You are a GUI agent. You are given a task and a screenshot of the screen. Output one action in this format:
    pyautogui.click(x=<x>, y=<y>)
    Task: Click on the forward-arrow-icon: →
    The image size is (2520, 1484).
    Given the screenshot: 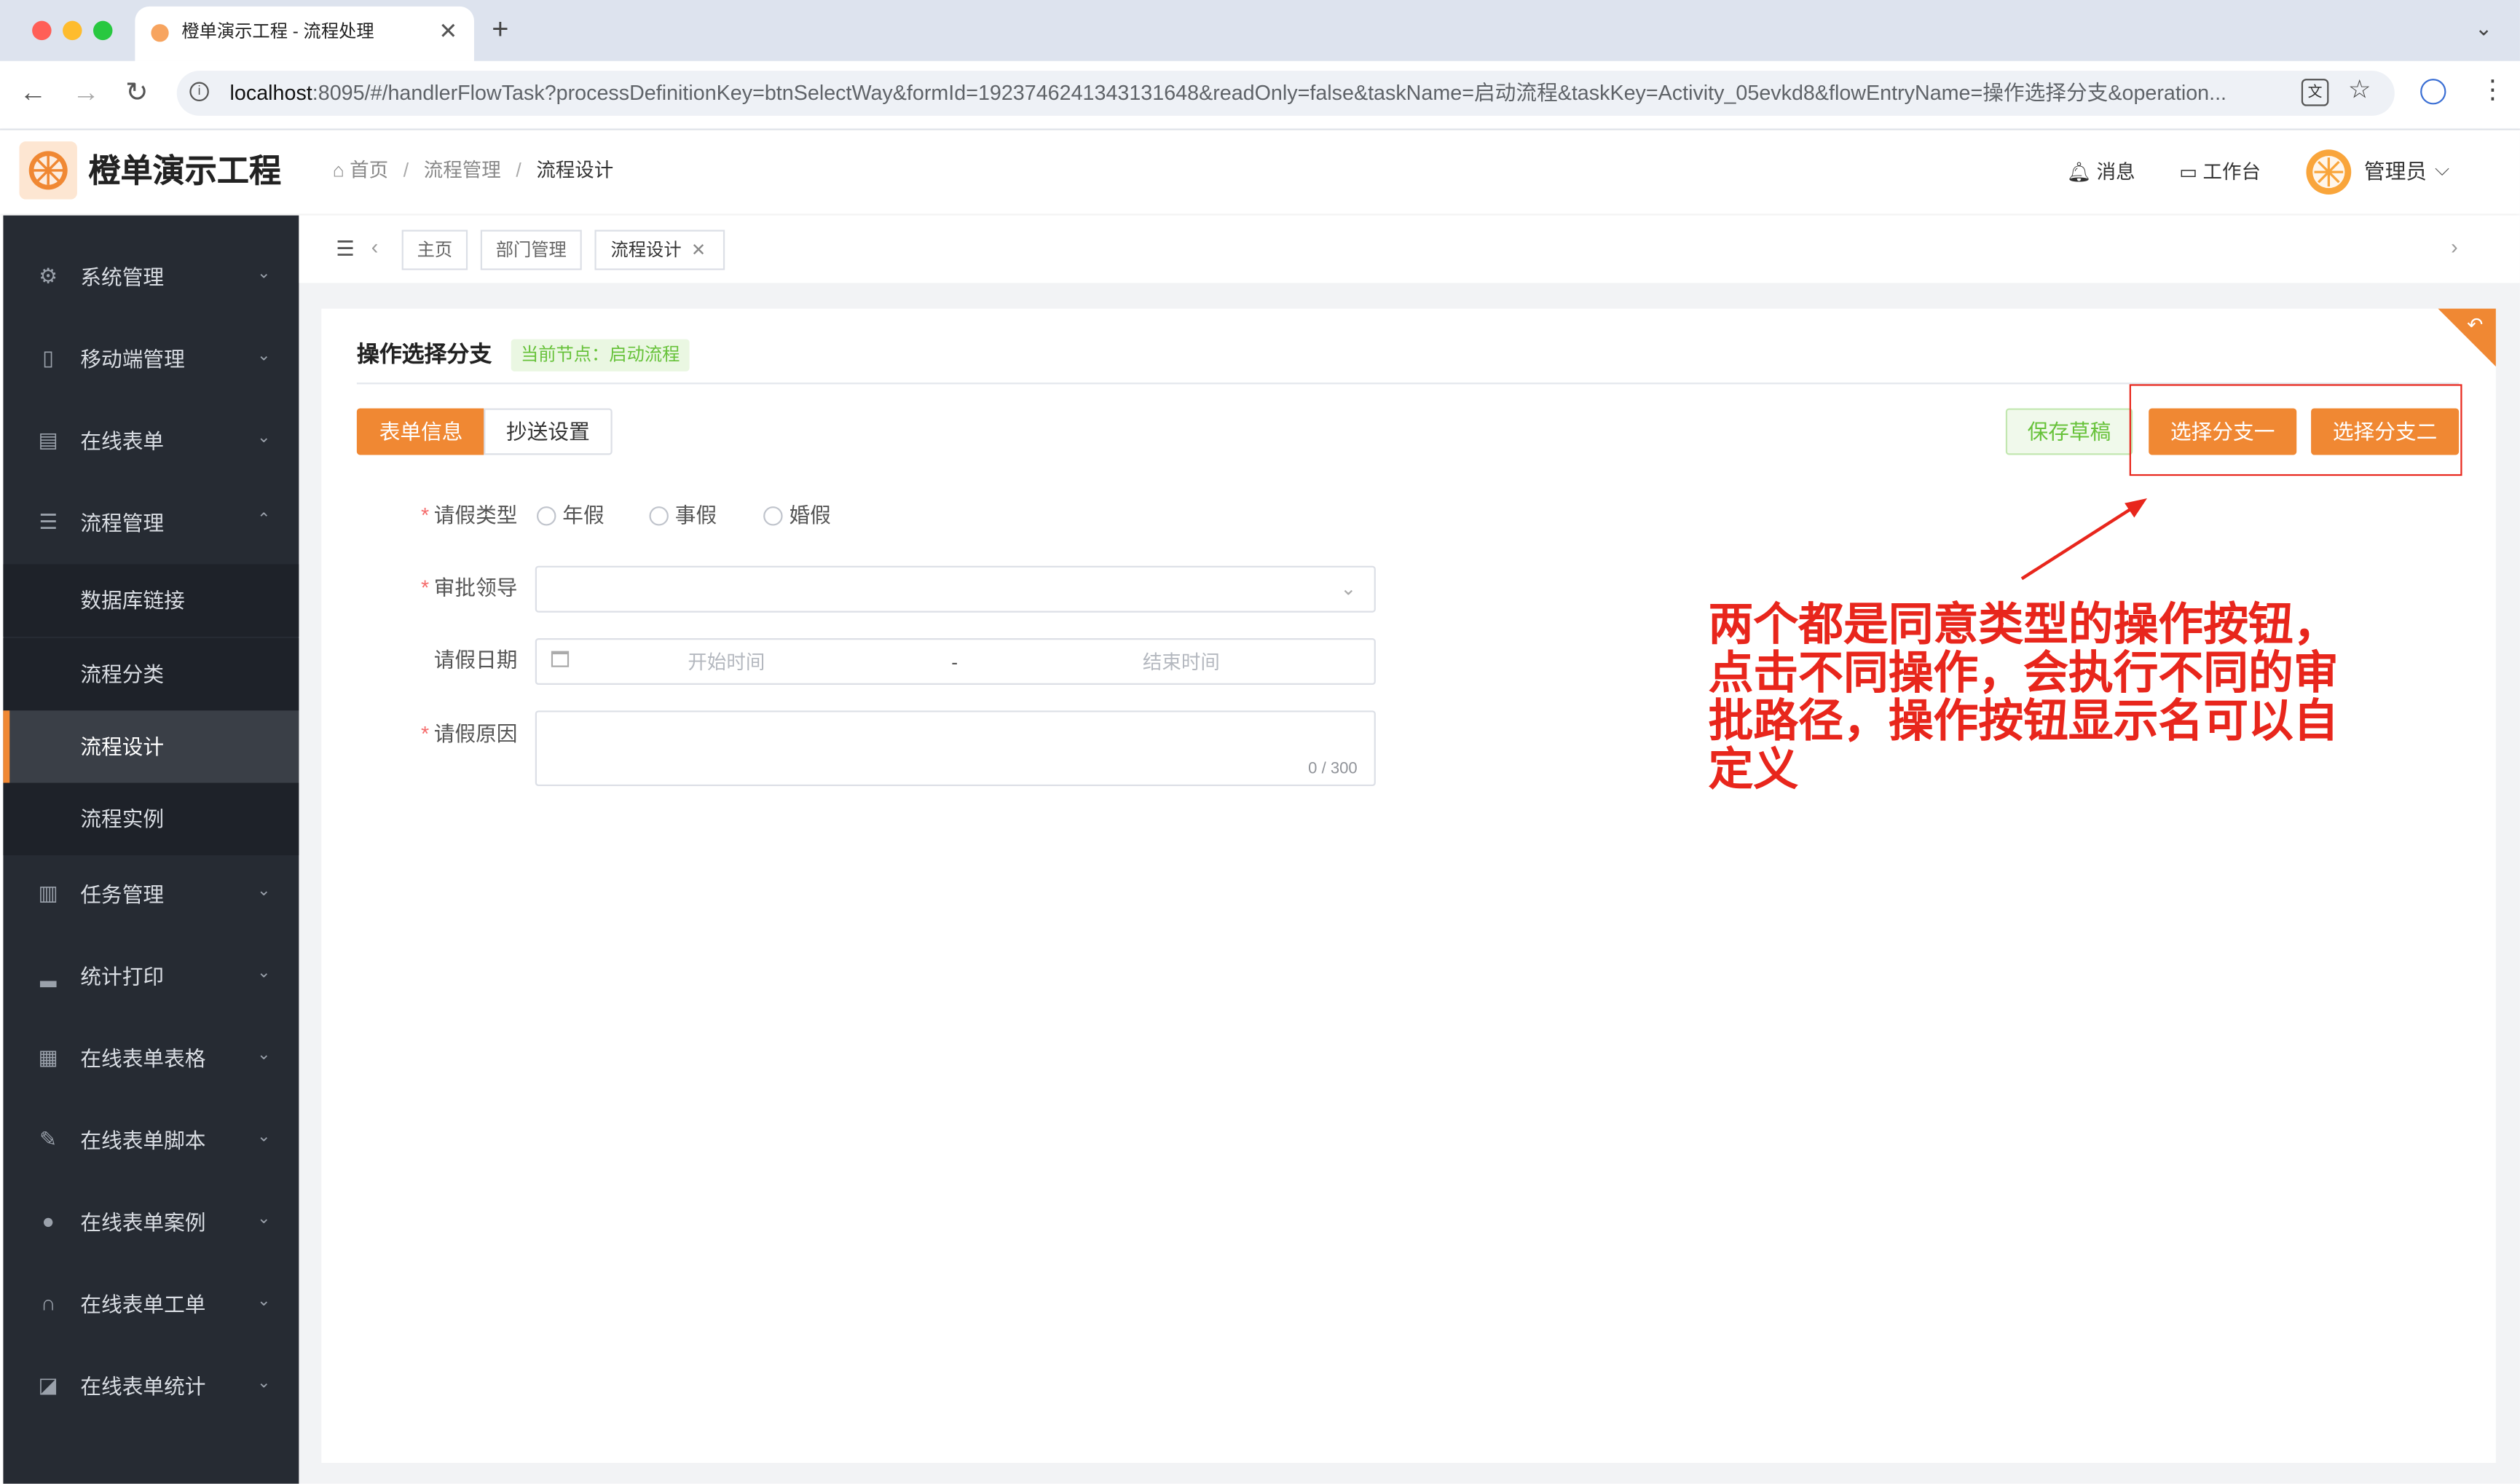 What is the action you would take?
    pyautogui.click(x=86, y=93)
    